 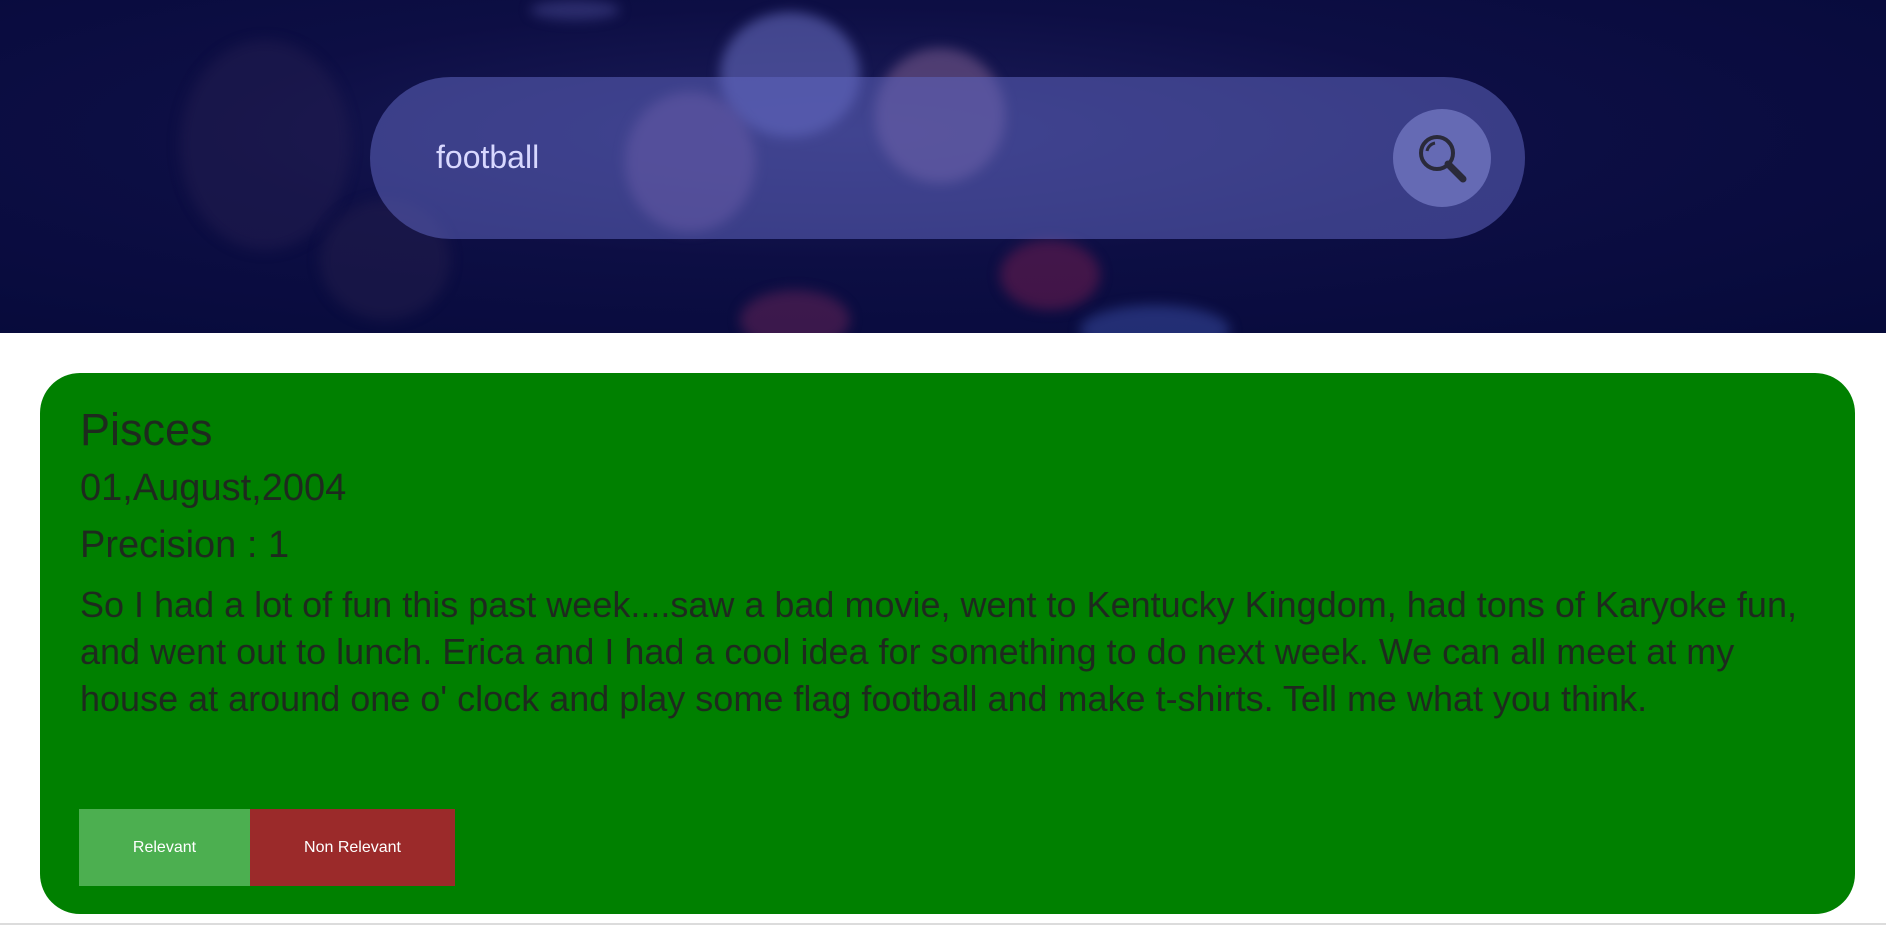 I want to click on search-icon, so click(x=1443, y=159).